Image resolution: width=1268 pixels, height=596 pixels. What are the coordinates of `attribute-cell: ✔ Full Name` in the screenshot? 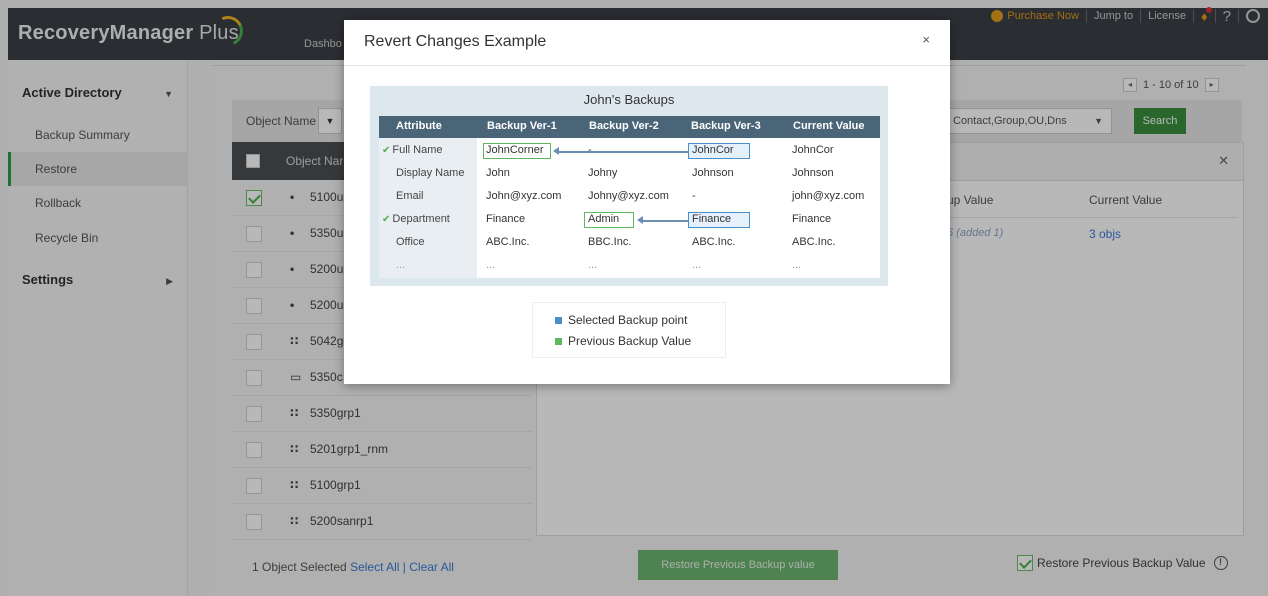 It's located at (412, 150).